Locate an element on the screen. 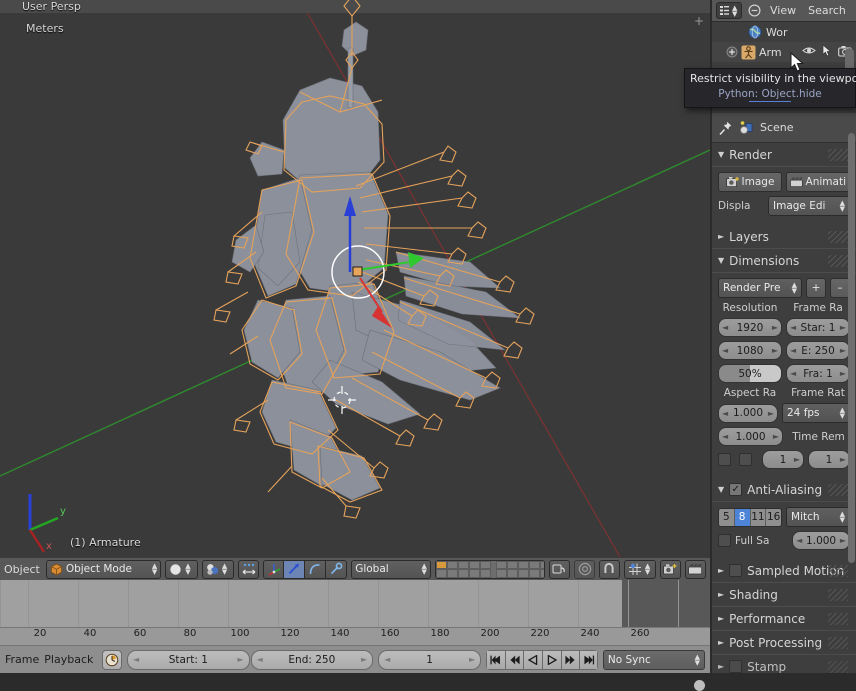 This screenshot has height=691, width=856. playback-sync-button is located at coordinates (112, 659).